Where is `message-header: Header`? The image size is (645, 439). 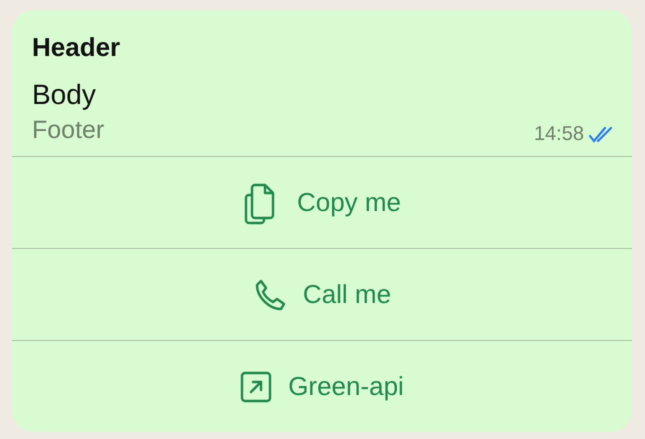 message-header: Header is located at coordinates (77, 47).